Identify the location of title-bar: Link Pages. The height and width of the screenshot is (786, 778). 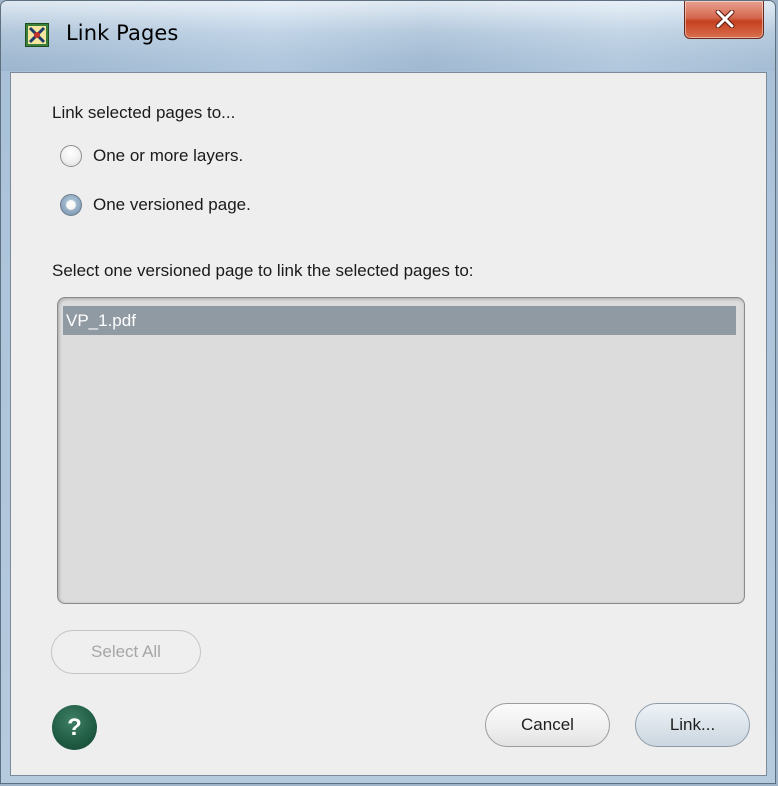
(388, 36).